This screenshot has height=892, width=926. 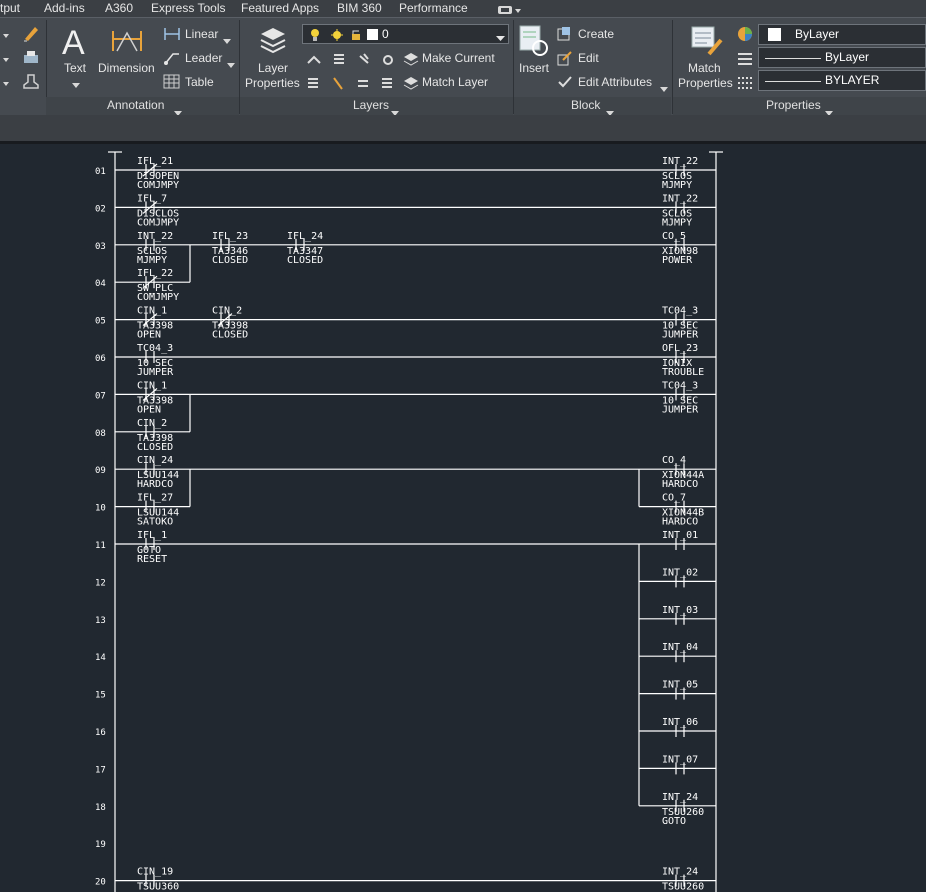 What do you see at coordinates (793, 58) in the screenshot?
I see `linetype-preview` at bounding box center [793, 58].